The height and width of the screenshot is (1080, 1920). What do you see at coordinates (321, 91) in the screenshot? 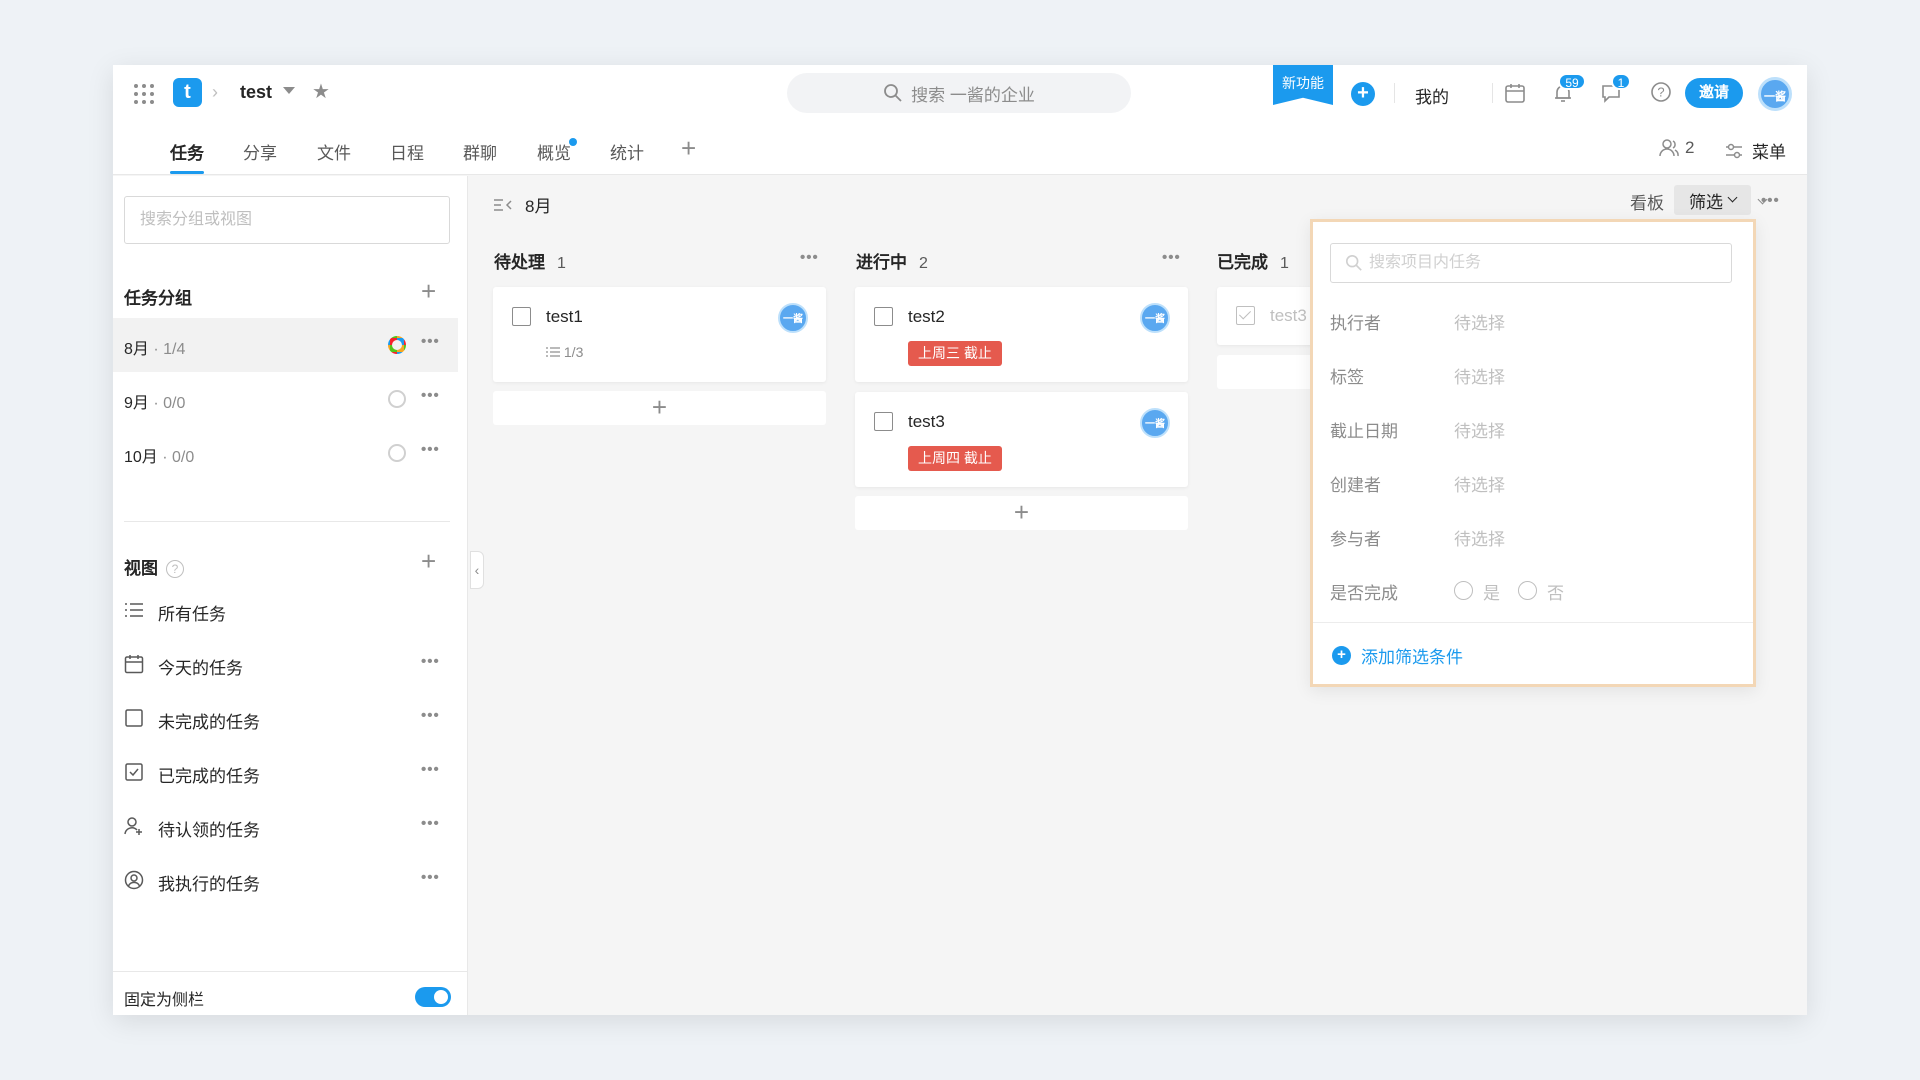
I see `star-icon: ★` at bounding box center [321, 91].